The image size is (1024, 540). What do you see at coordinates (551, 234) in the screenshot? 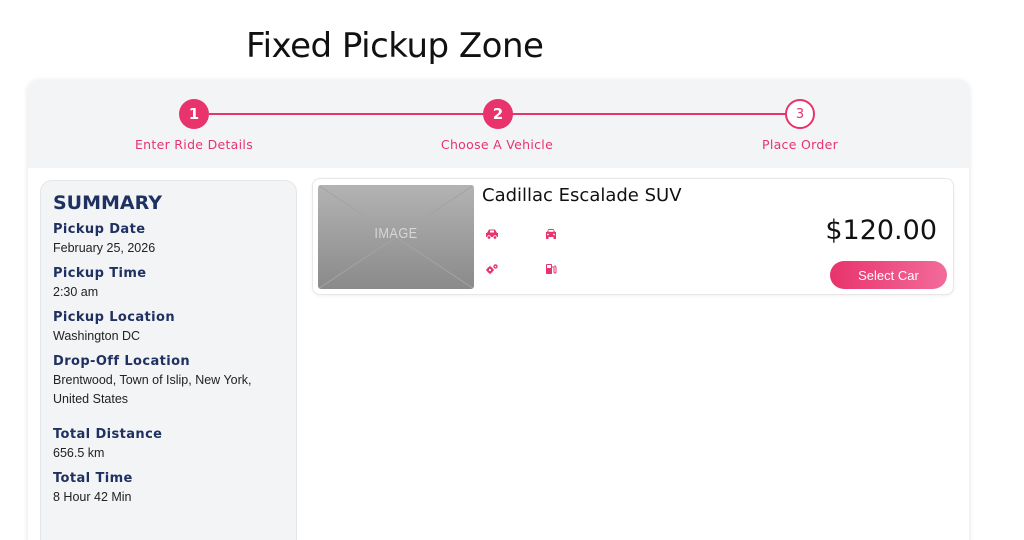
I see `car-front-icon` at bounding box center [551, 234].